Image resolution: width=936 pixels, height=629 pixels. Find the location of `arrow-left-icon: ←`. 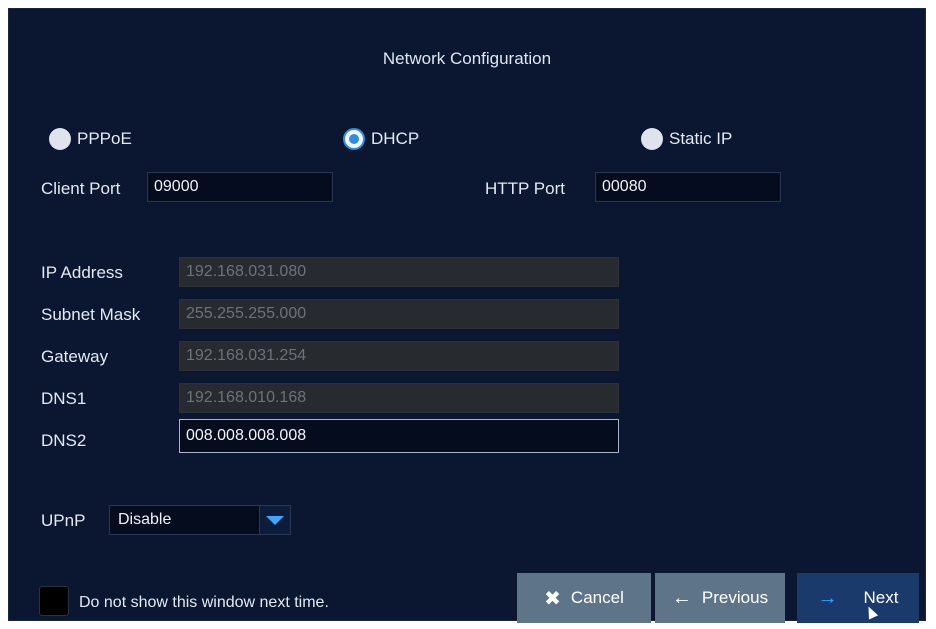

arrow-left-icon: ← is located at coordinates (681, 597).